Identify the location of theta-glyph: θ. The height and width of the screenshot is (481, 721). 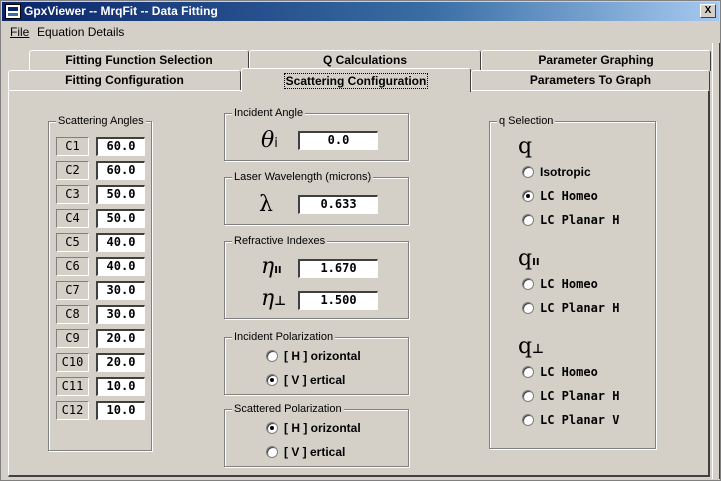
(268, 140).